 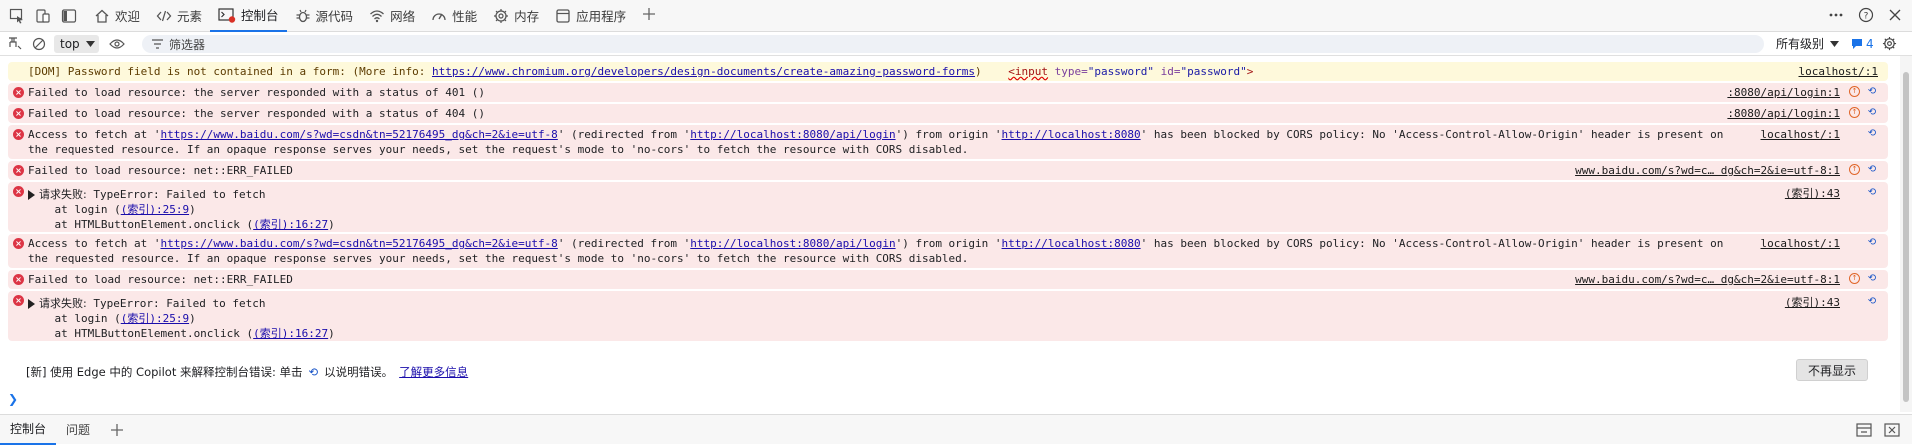 What do you see at coordinates (1870, 43) in the screenshot?
I see `issue-count: 4` at bounding box center [1870, 43].